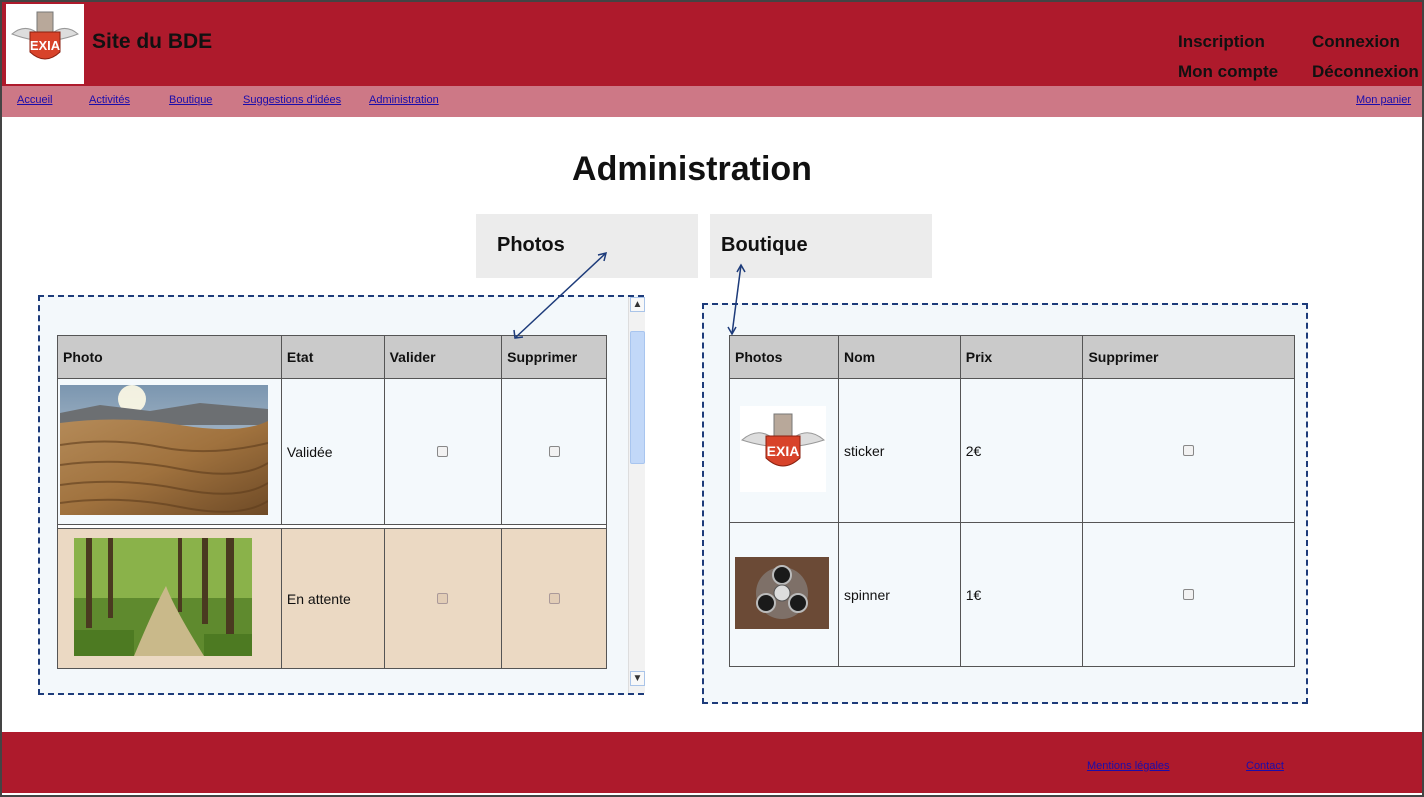 The image size is (1424, 797). I want to click on col-header-etat: Etat, so click(332, 357).